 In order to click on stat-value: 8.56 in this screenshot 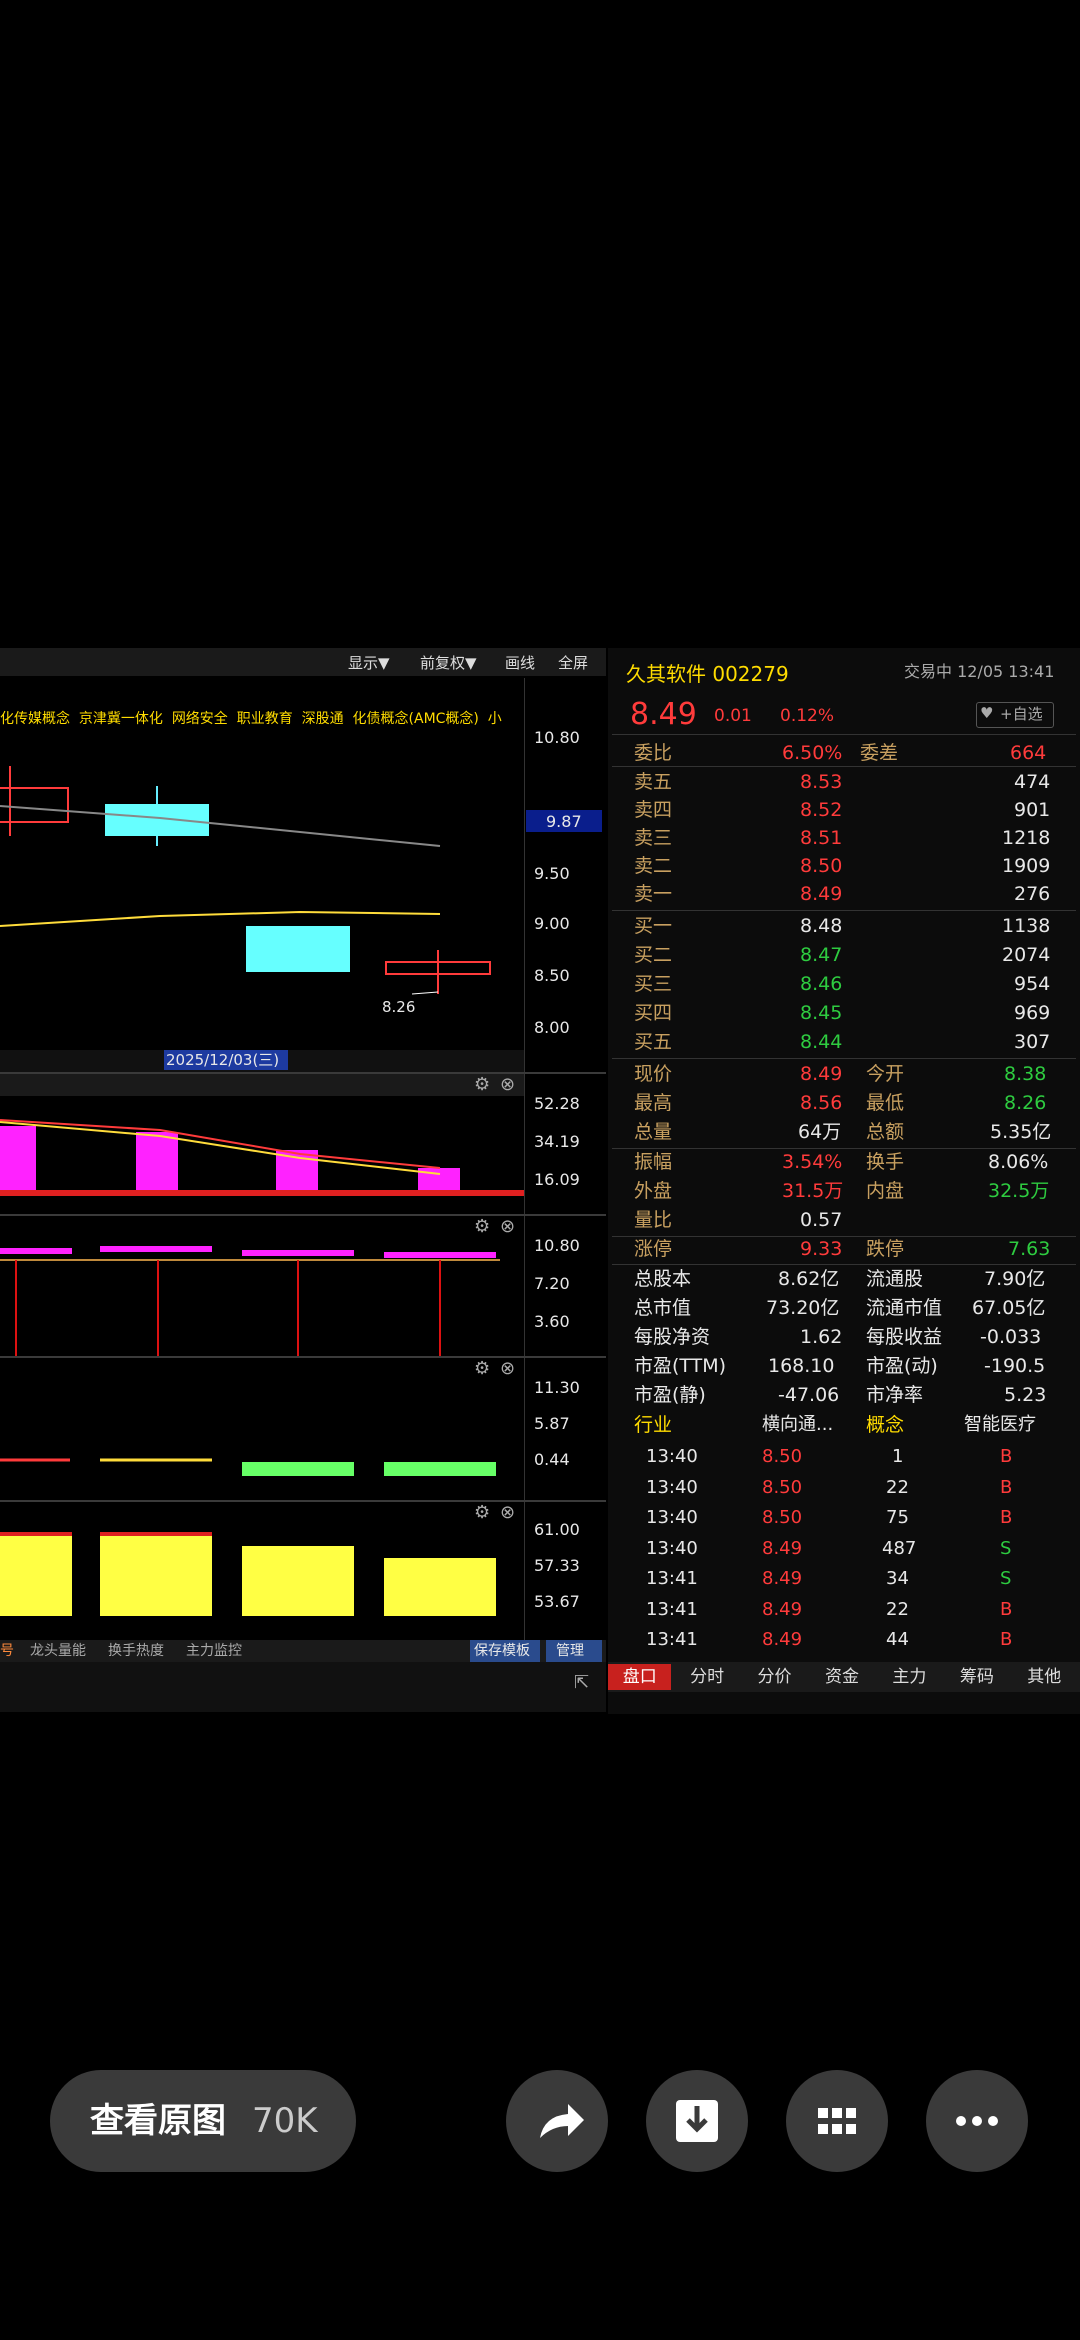, I will do `click(821, 1103)`.